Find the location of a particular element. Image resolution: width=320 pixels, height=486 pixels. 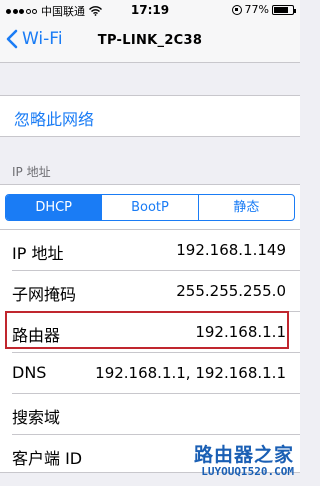

battery-fill is located at coordinates (281, 9).